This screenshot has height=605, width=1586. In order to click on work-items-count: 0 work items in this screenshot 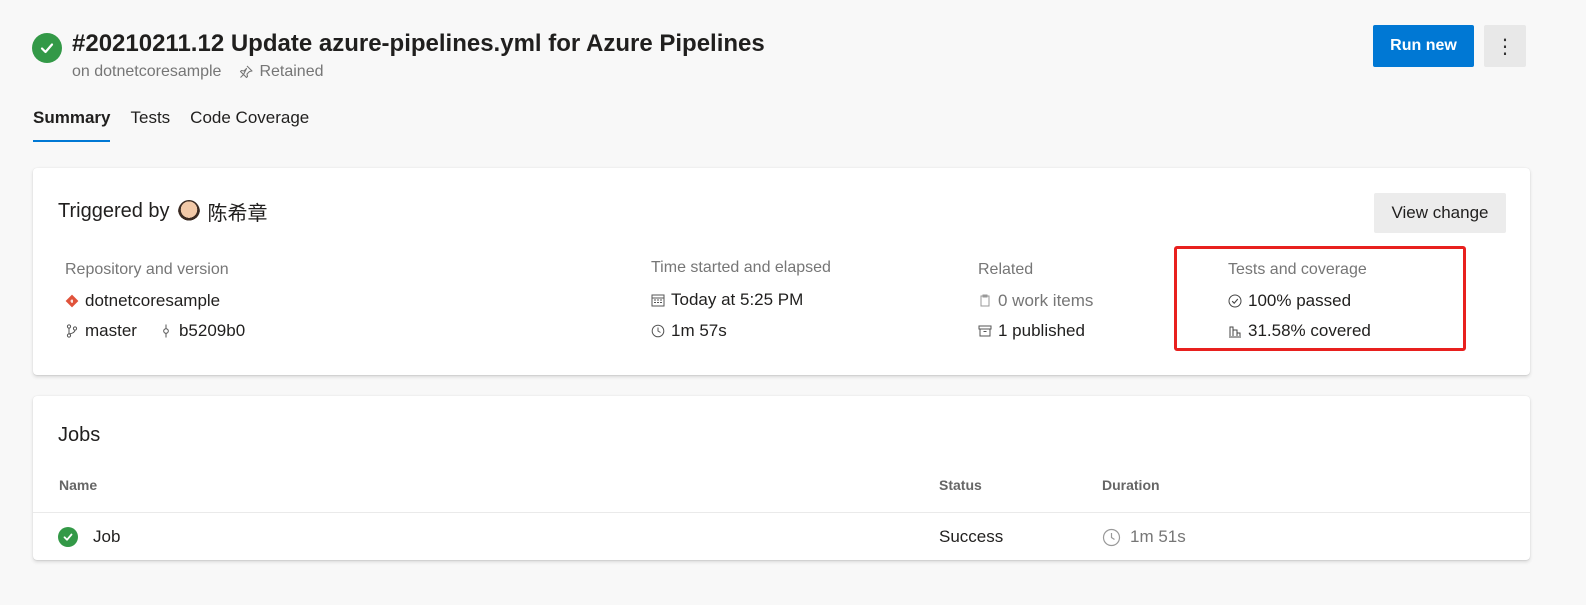, I will do `click(1045, 301)`.